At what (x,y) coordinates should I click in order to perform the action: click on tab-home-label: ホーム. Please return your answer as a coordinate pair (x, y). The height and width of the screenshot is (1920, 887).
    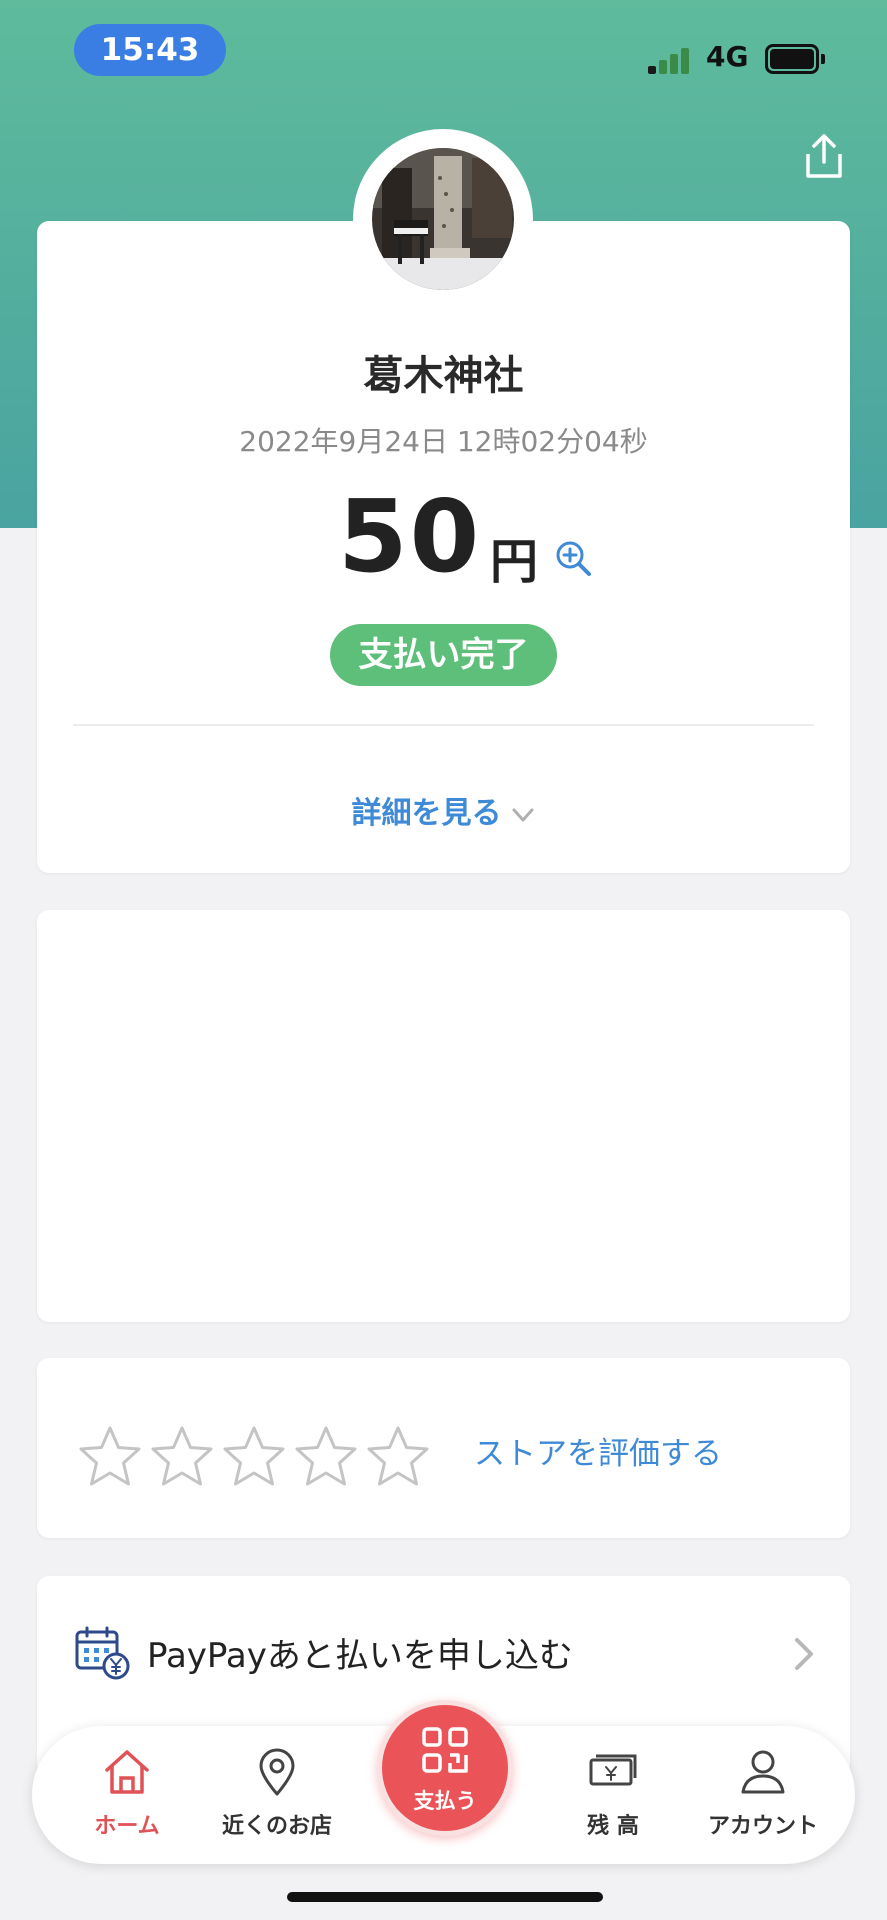
    Looking at the image, I should click on (127, 1826).